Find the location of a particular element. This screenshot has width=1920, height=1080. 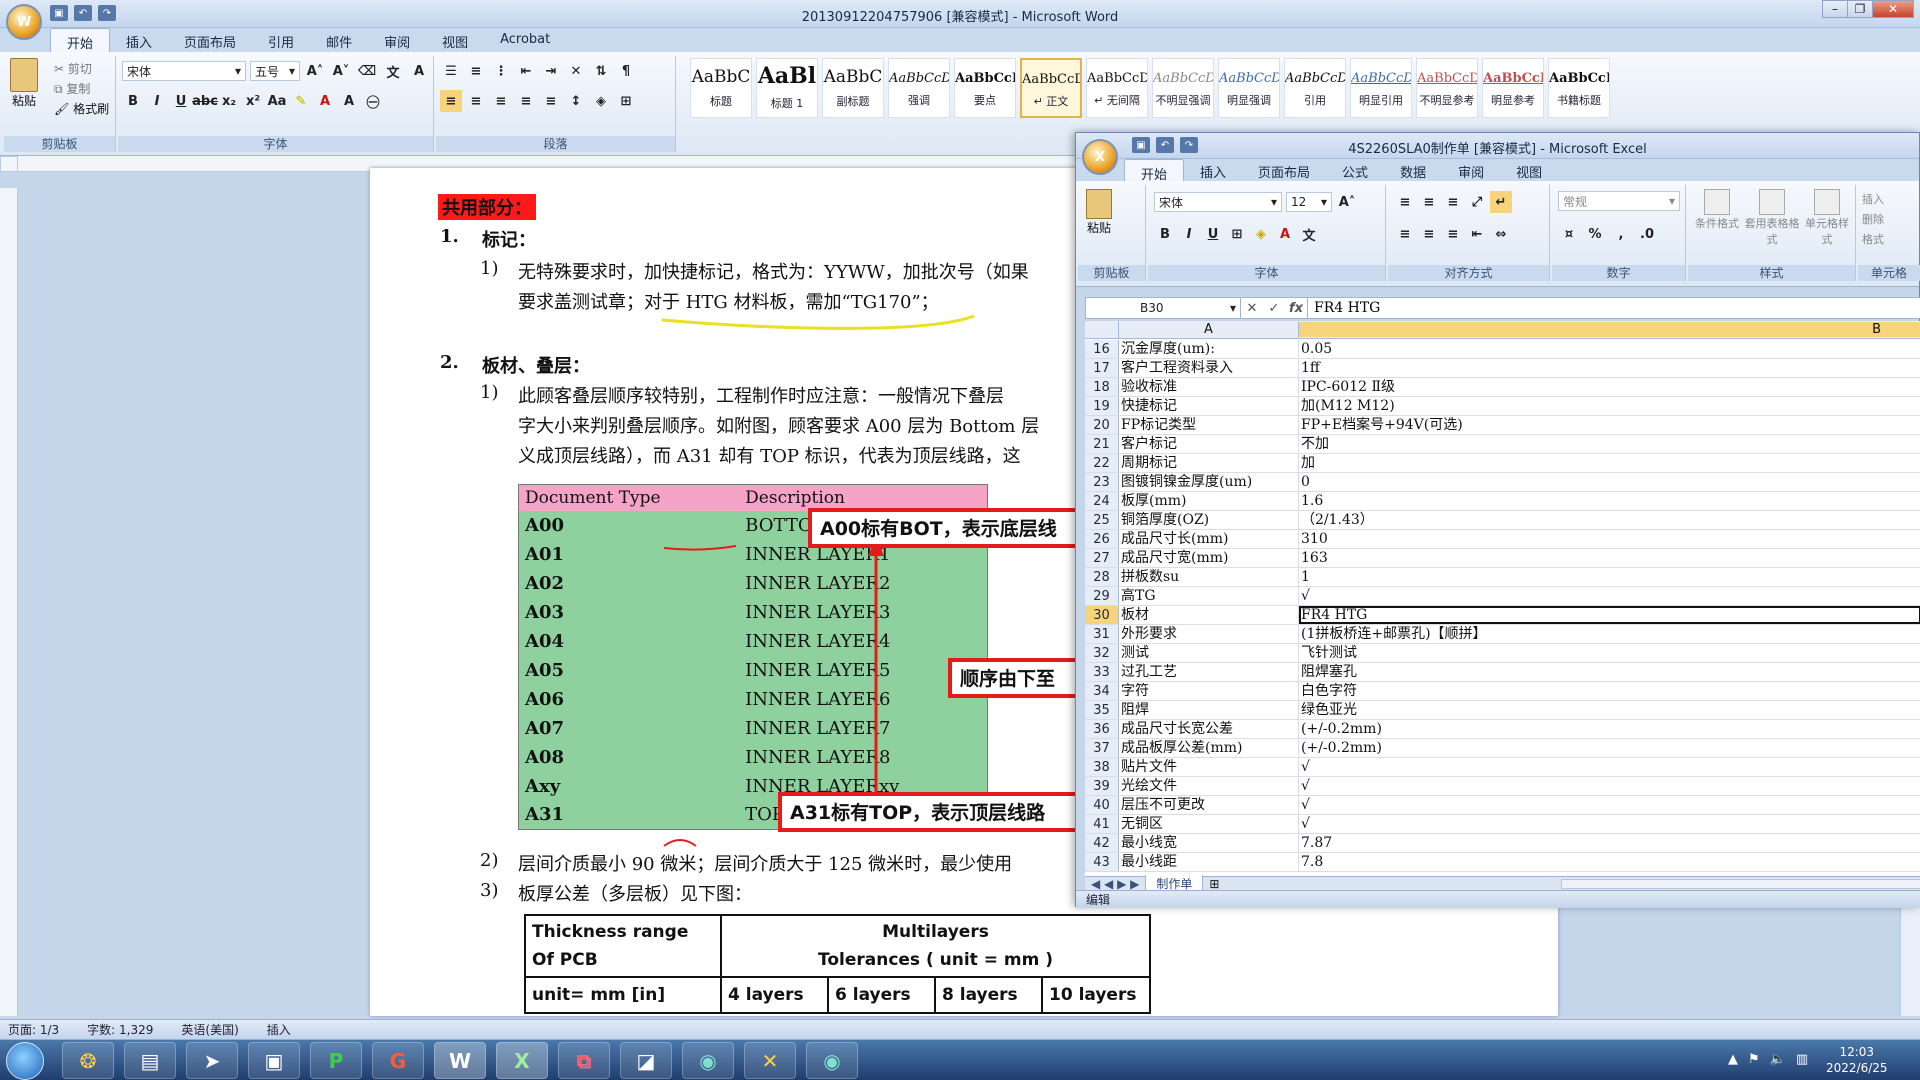

style-strong: AaBbCcD要点 is located at coordinates (985, 88).